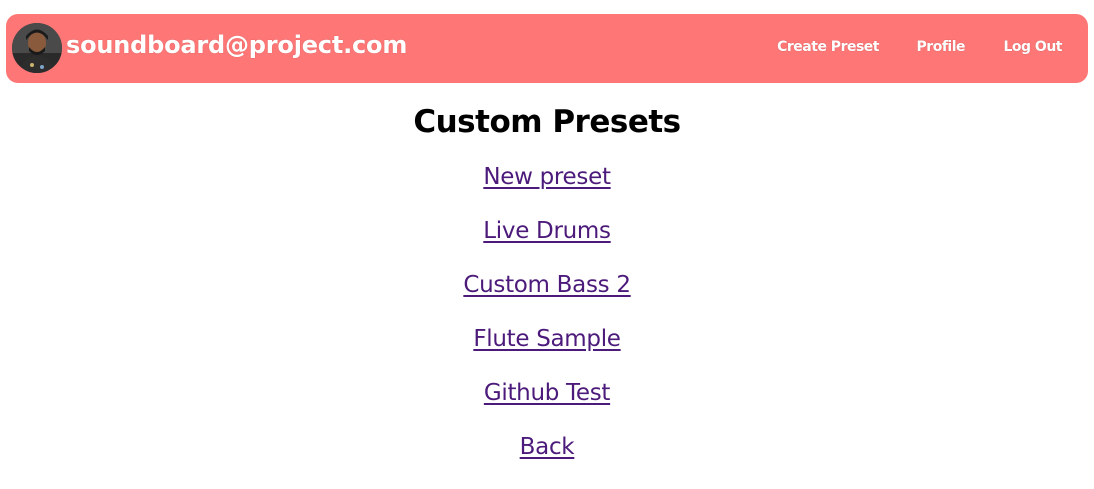 Image resolution: width=1094 pixels, height=489 pixels. I want to click on nav-logout-link: Log Out, so click(1033, 47).